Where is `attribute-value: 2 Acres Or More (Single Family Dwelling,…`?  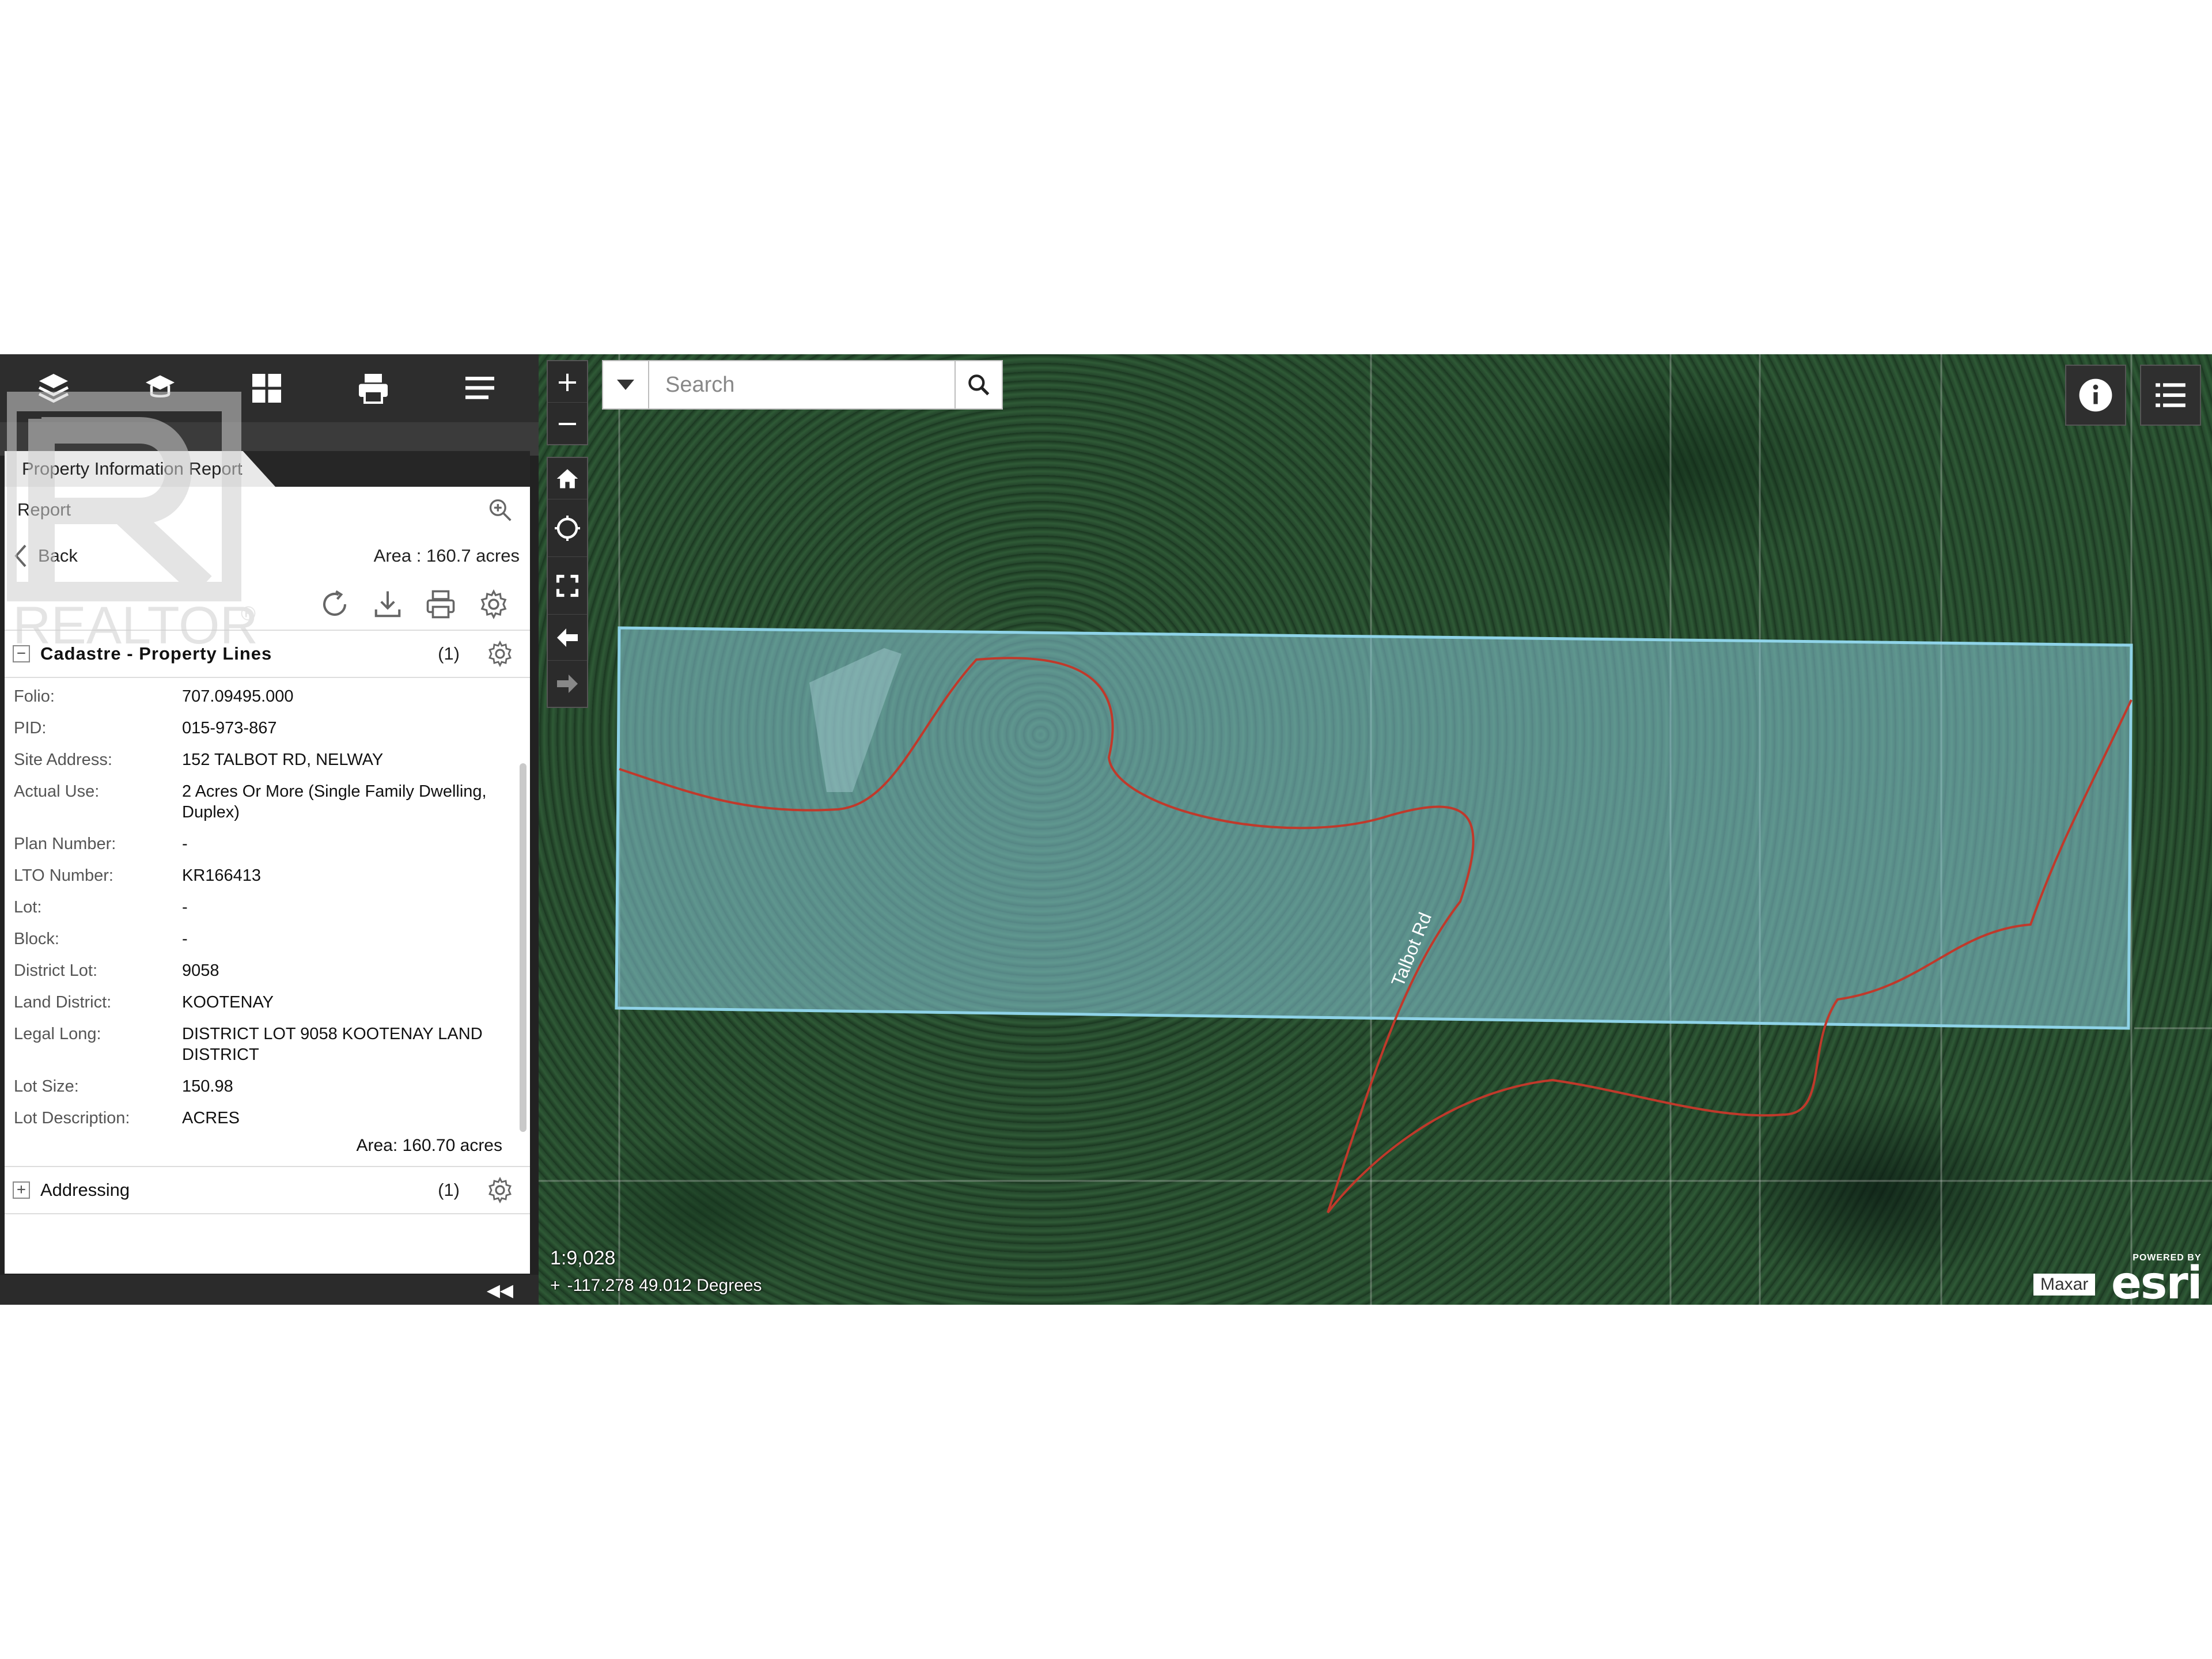 attribute-value: 2 Acres Or More (Single Family Dwelling,… is located at coordinates (334, 801).